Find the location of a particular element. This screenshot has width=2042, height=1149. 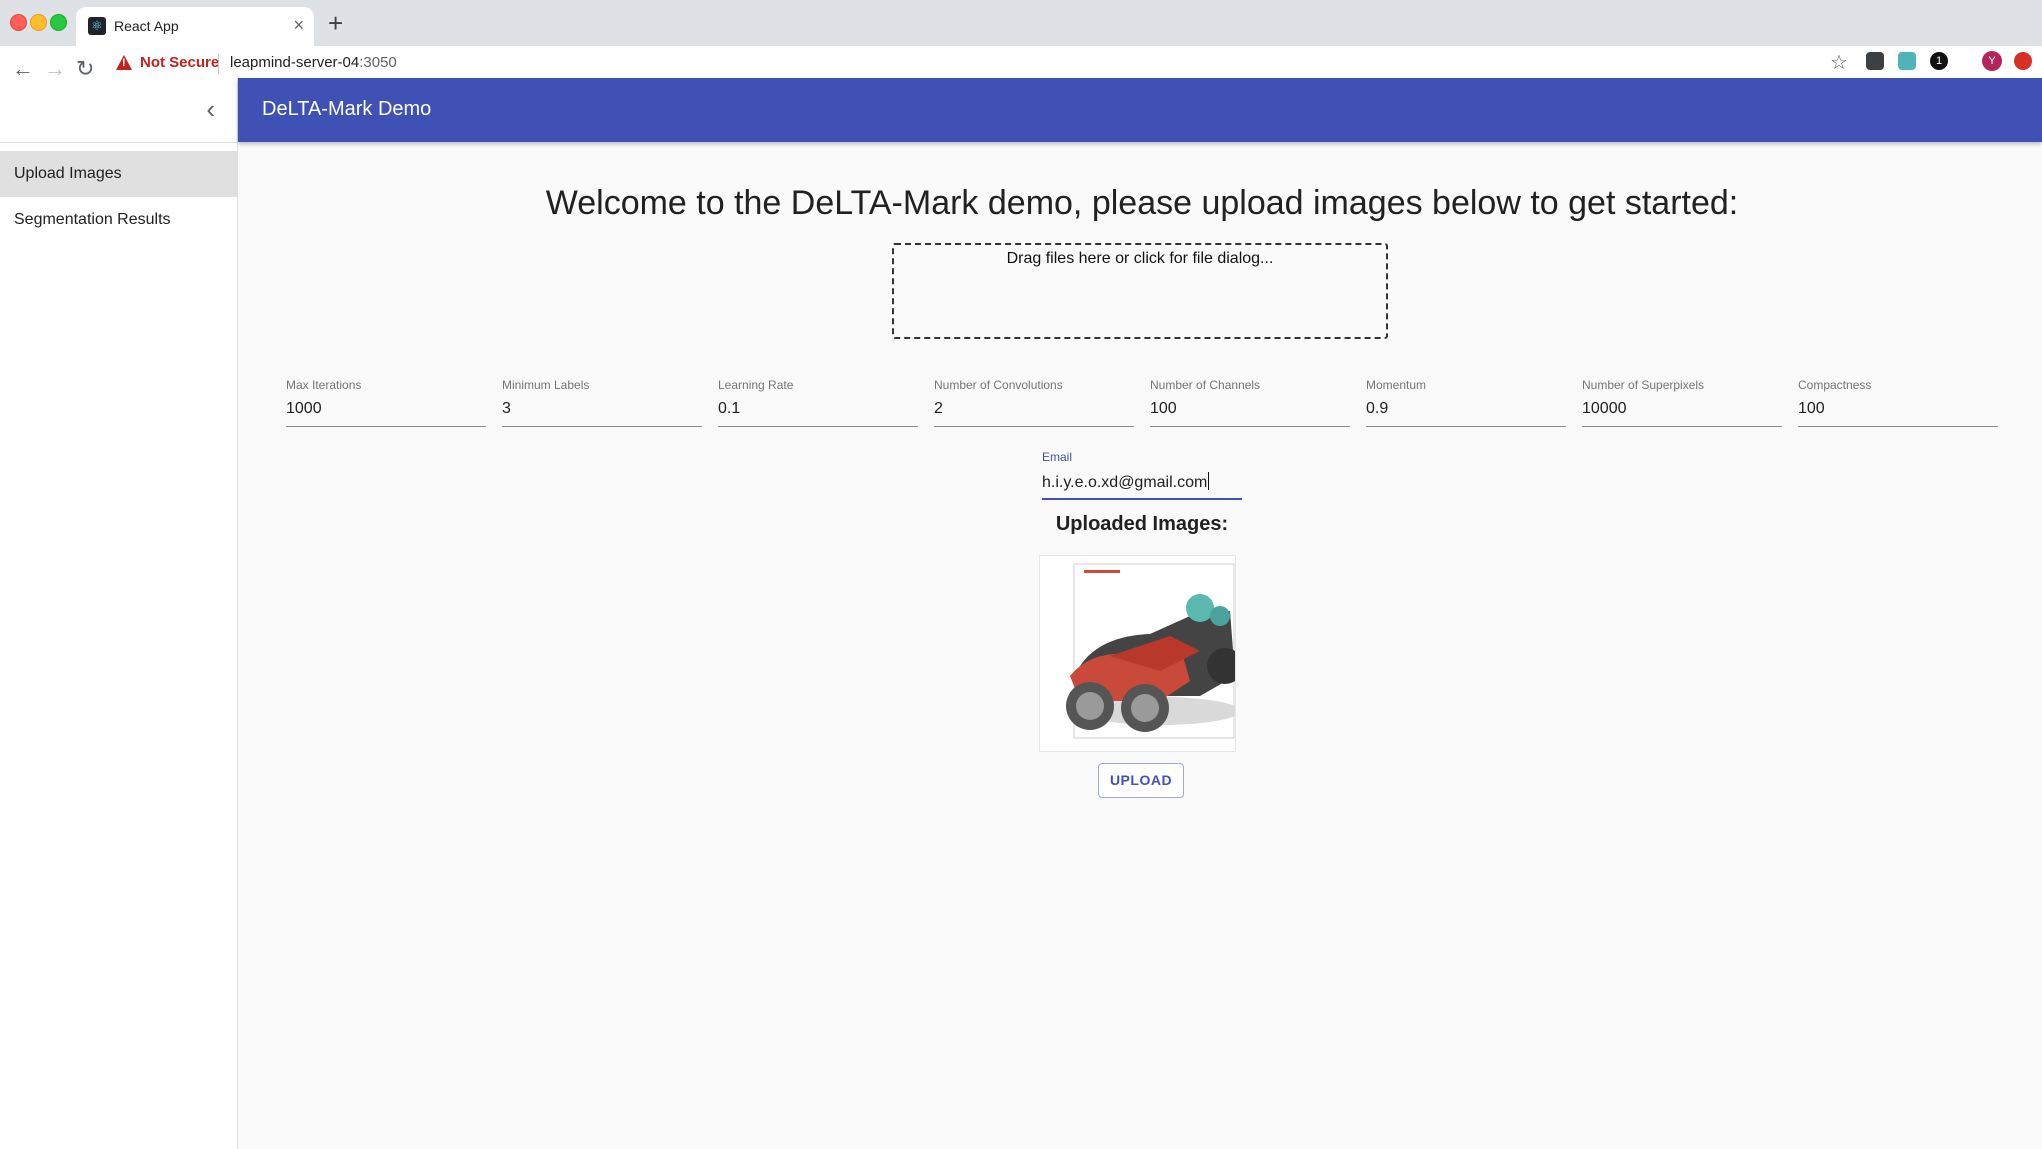

uploaded-image-thumbnail is located at coordinates (1137, 653).